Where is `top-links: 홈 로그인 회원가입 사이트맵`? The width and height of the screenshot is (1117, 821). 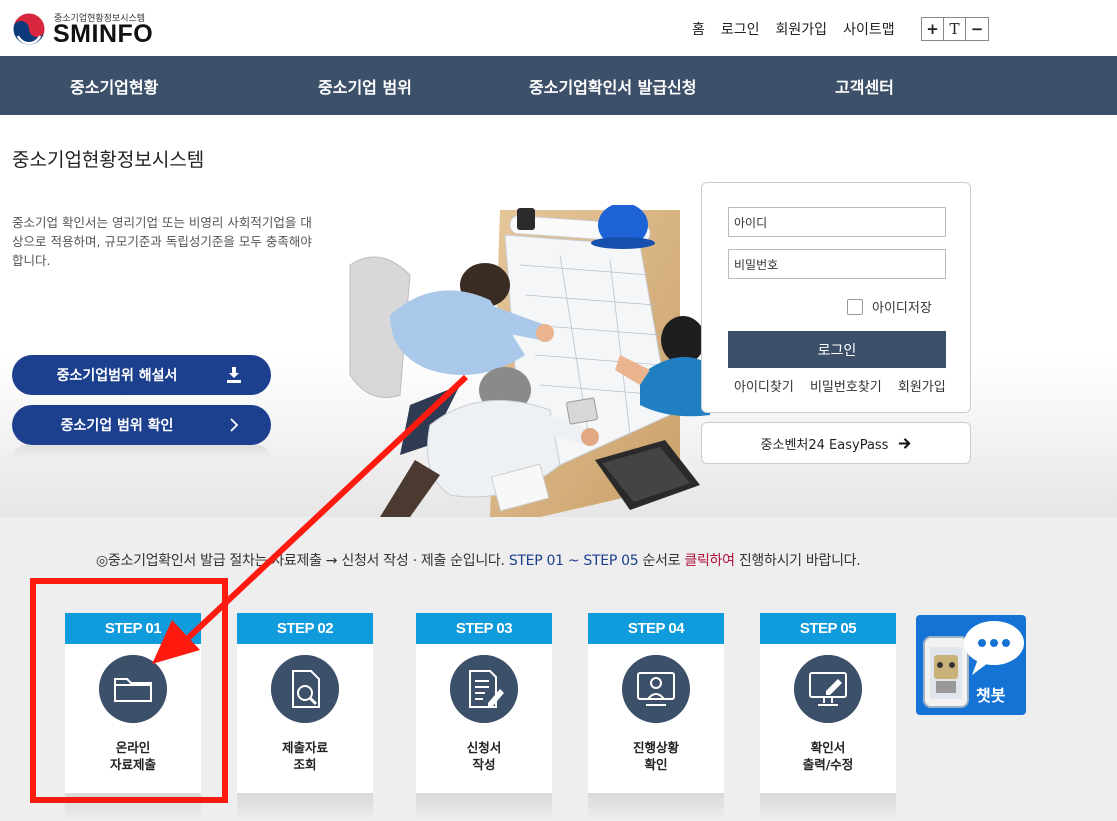 top-links: 홈 로그인 회원가입 사이트맵 is located at coordinates (801, 29).